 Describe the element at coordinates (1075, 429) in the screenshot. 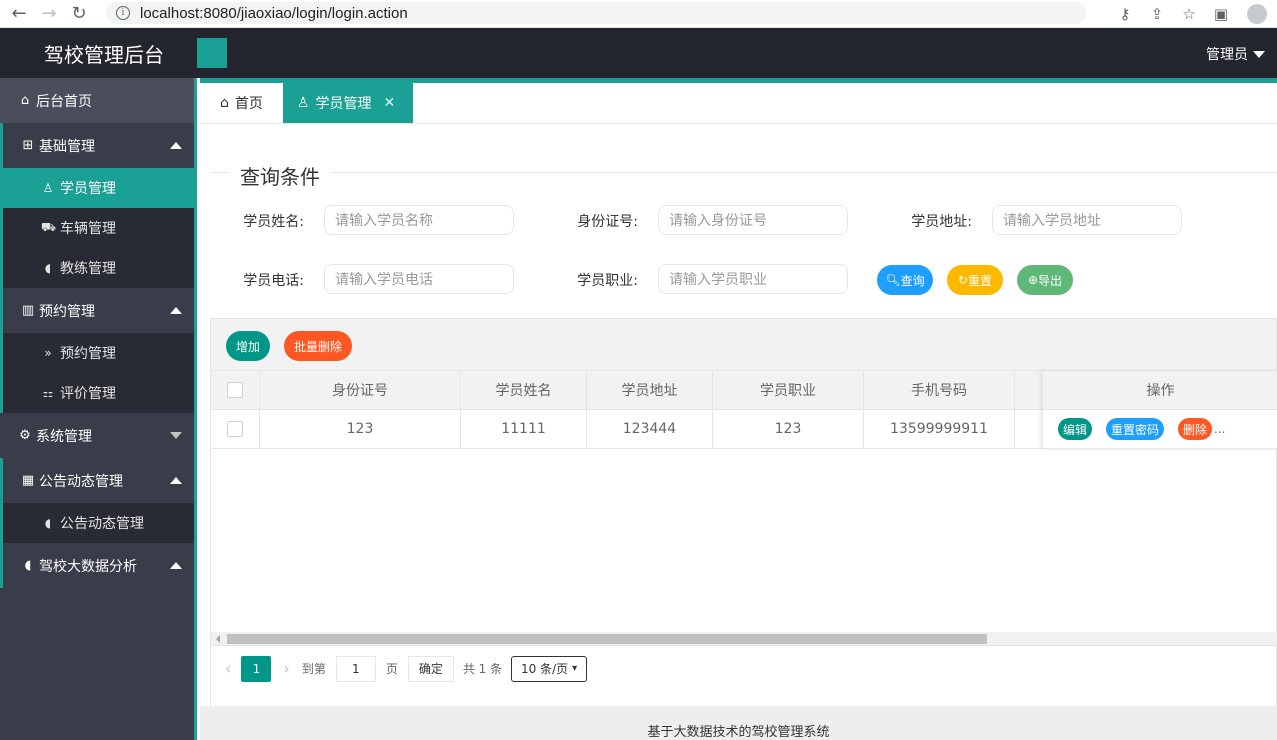

I see `edit-button: 编辑` at that location.